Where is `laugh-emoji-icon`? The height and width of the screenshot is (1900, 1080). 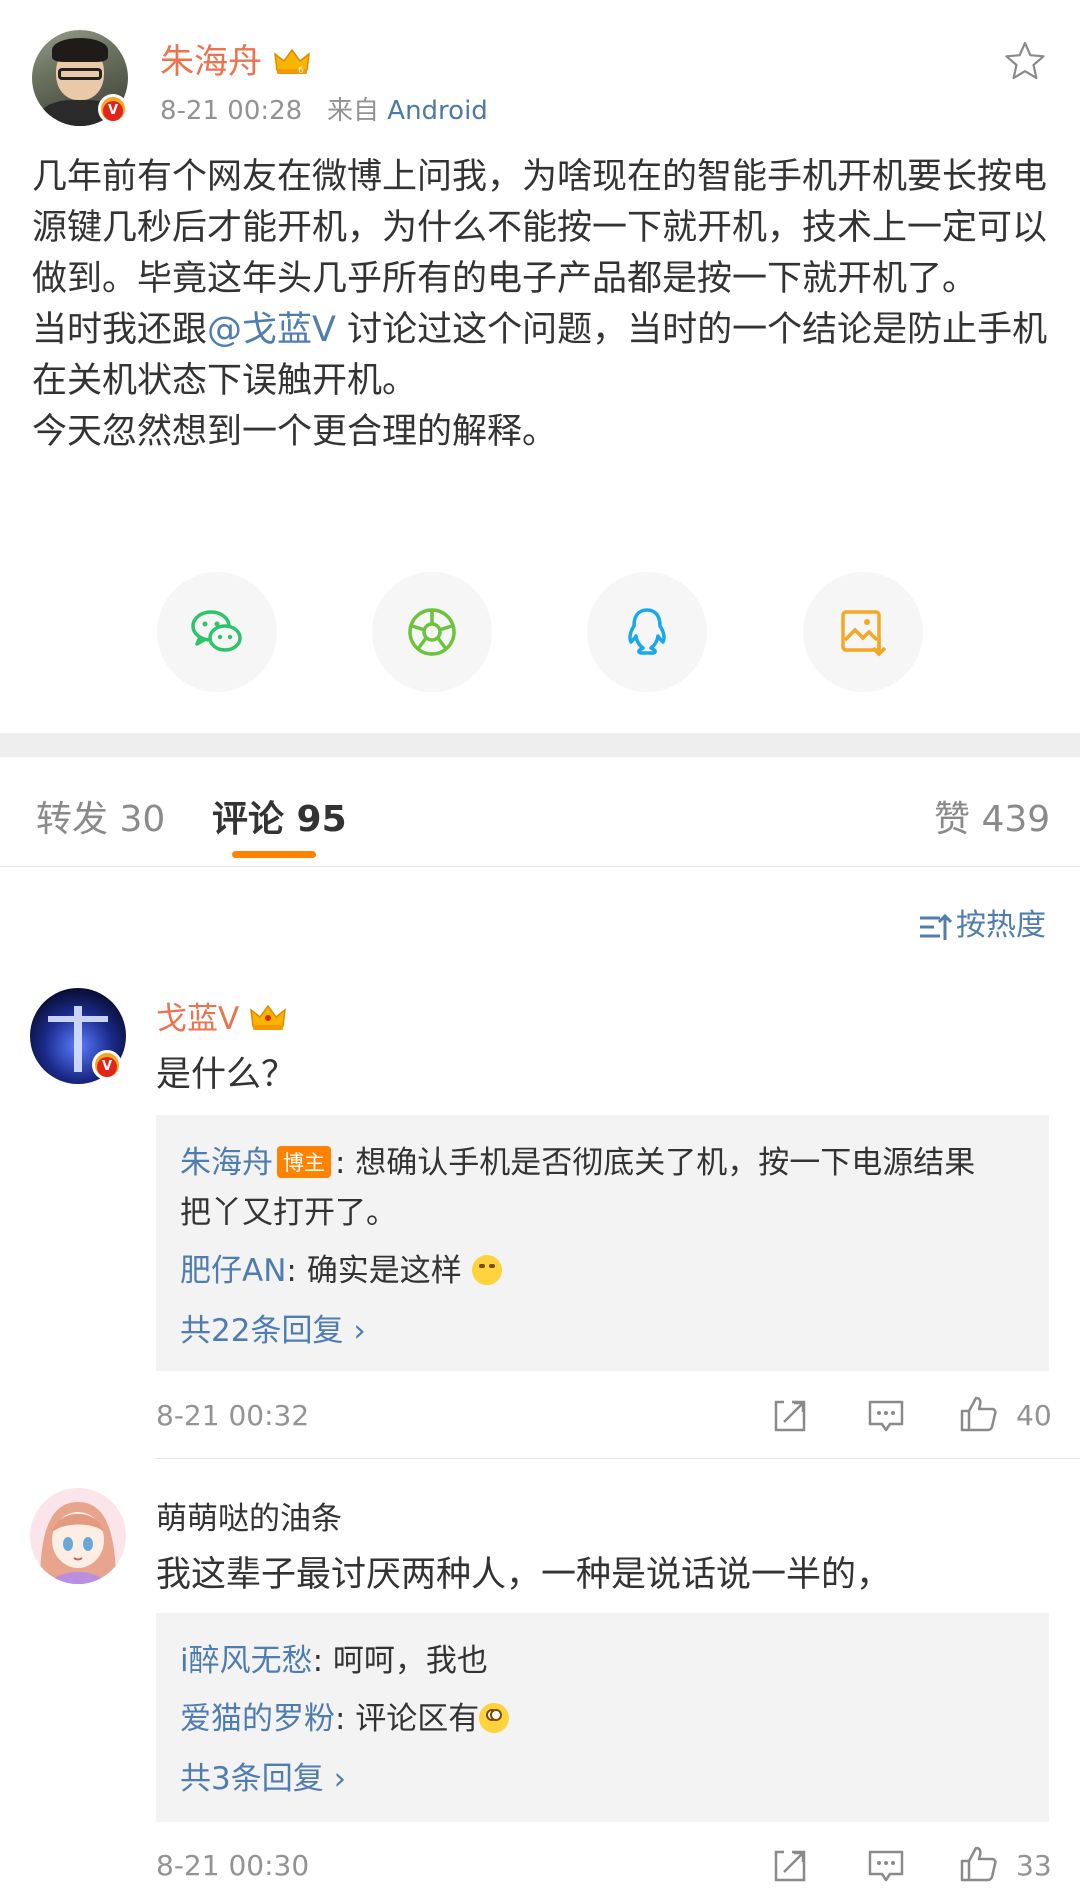 laugh-emoji-icon is located at coordinates (486, 1270).